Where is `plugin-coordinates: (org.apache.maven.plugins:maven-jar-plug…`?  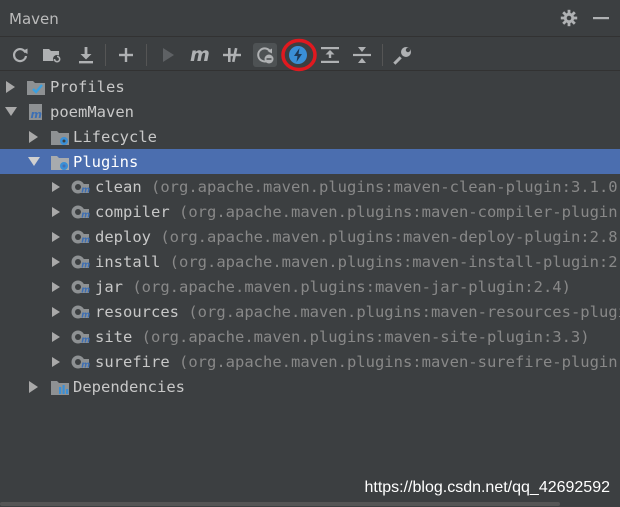
plugin-coordinates: (org.apache.maven.plugins:maven-jar-plug… is located at coordinates (351, 286).